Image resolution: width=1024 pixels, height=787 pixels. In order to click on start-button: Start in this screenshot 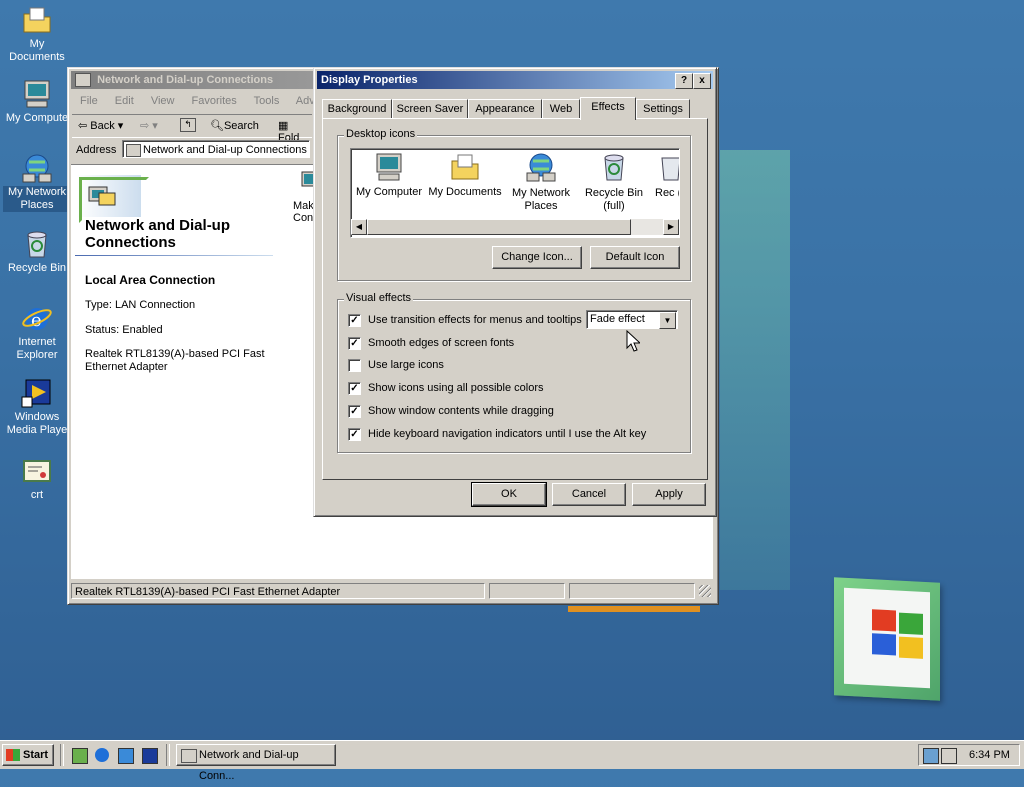, I will do `click(28, 755)`.